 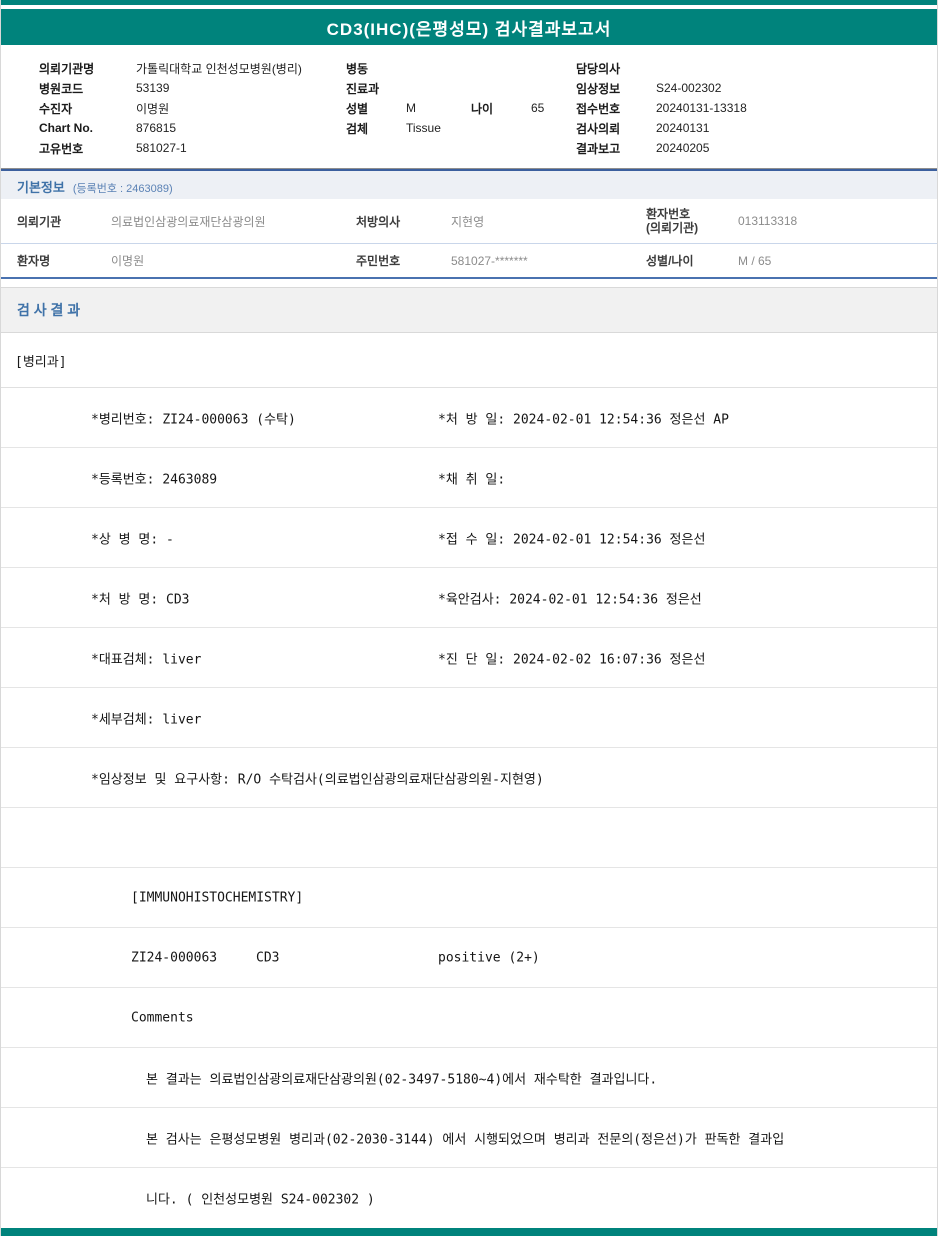 I want to click on info-row-receipt-no: 접수번호 20240131-13318, so click(x=746, y=108).